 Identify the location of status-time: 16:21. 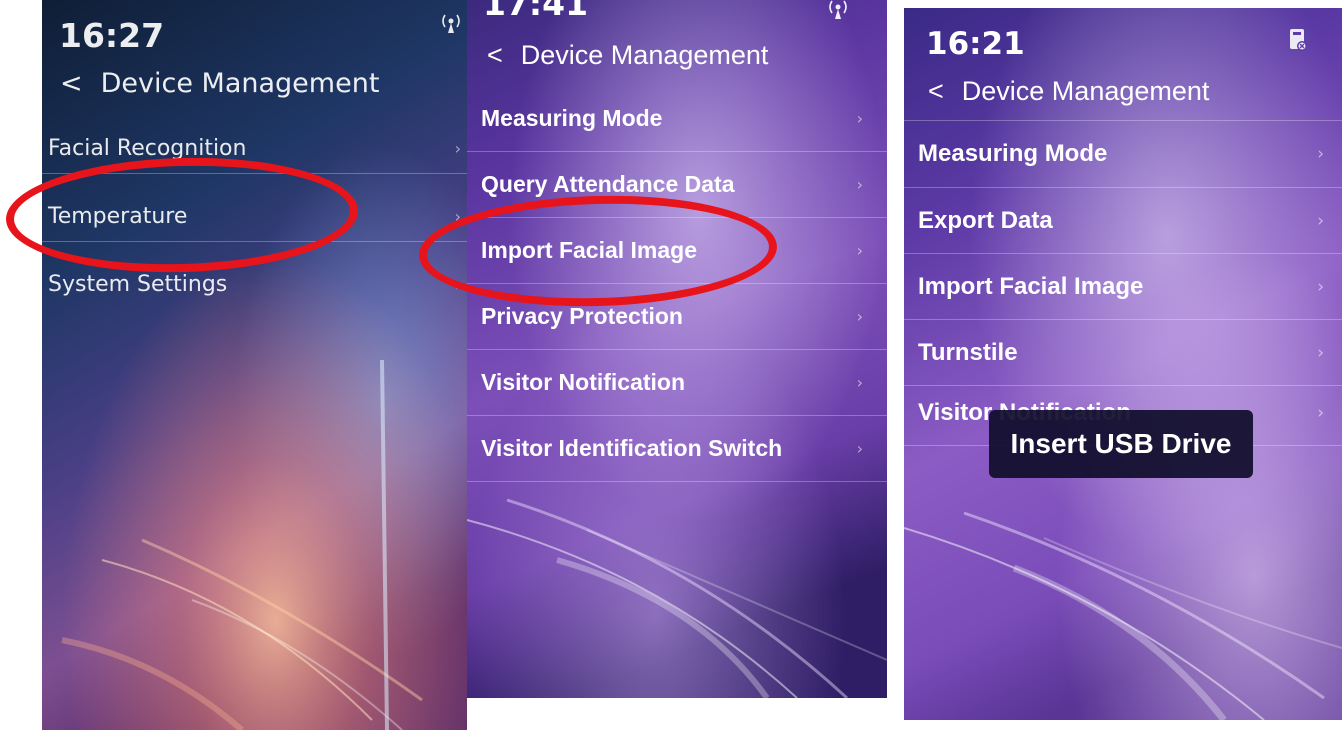
(975, 44).